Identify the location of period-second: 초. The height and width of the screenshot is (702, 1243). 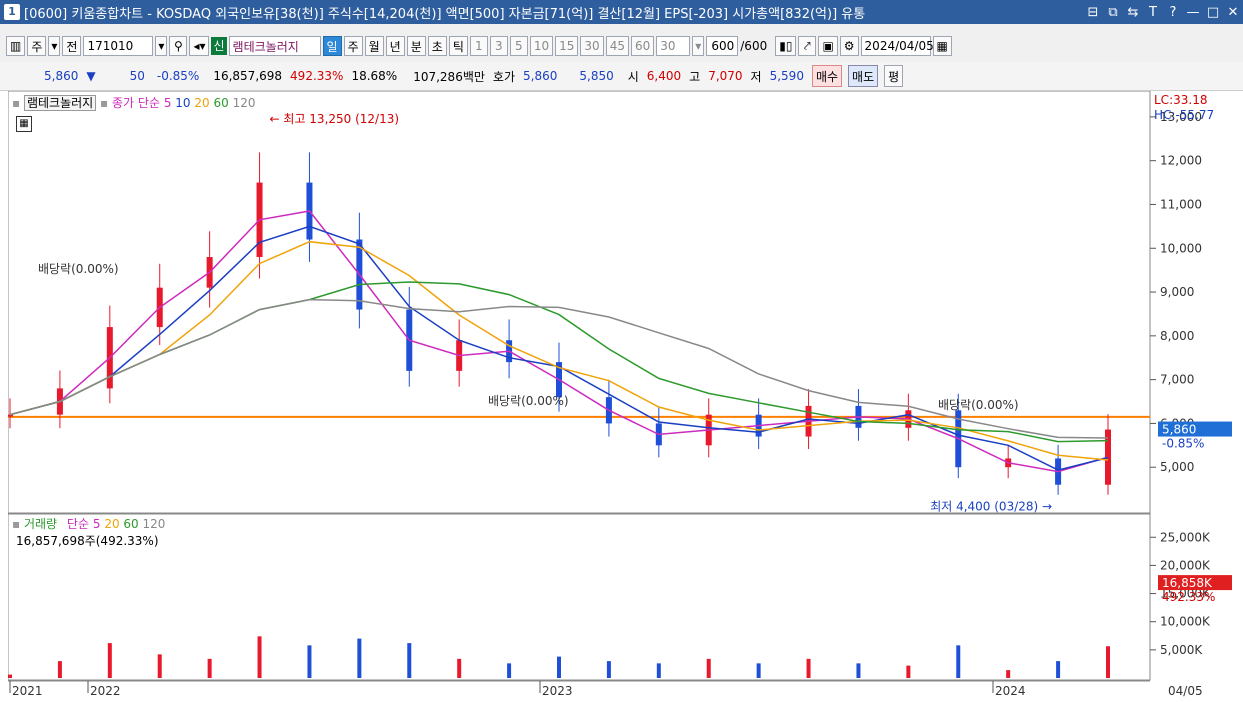
(437, 46).